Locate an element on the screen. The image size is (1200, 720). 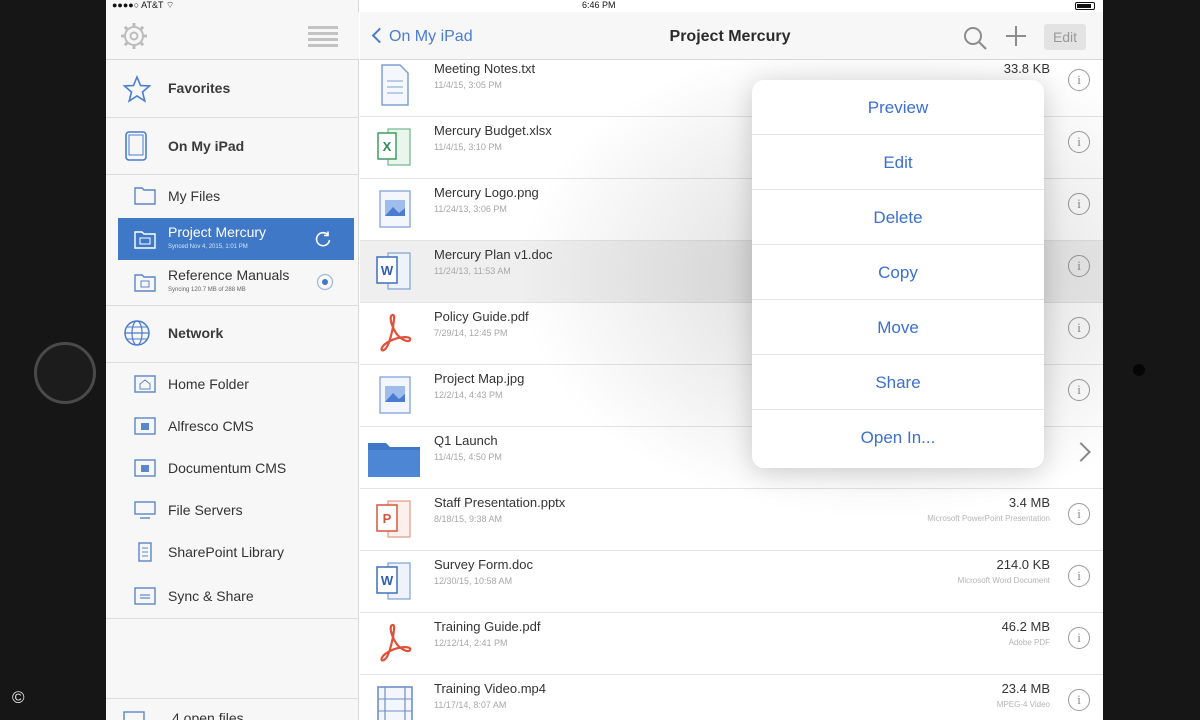
preview-menu-item: Preview is located at coordinates (898, 107).